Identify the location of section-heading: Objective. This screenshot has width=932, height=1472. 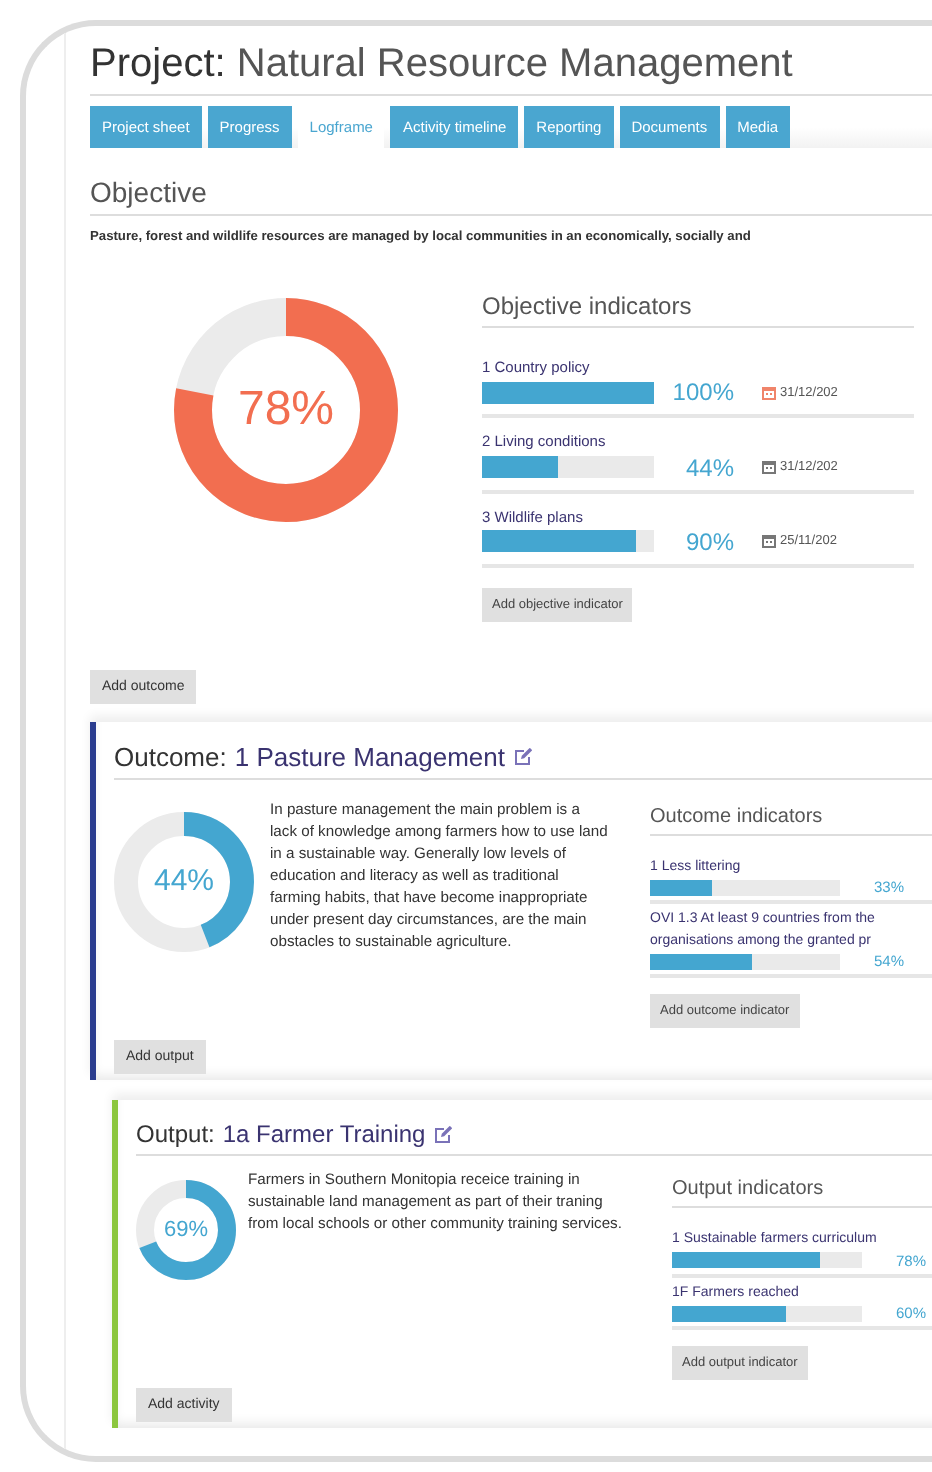
(511, 196).